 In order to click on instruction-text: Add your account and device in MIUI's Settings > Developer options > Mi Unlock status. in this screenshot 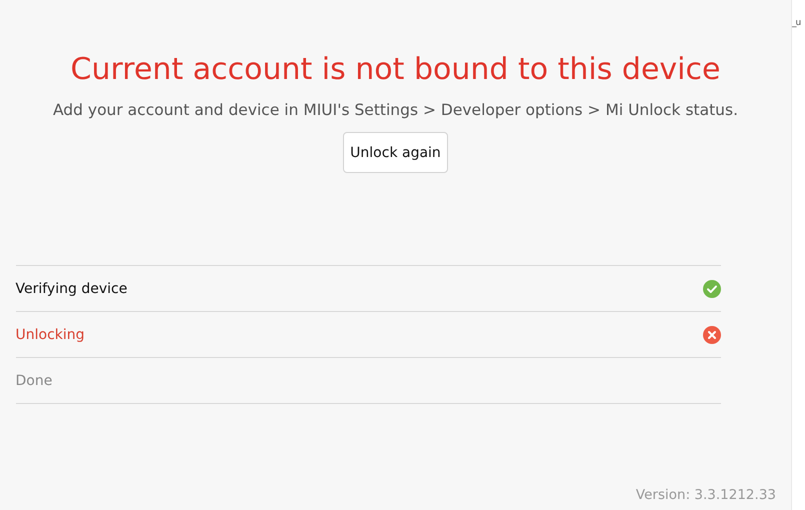, I will do `click(395, 110)`.